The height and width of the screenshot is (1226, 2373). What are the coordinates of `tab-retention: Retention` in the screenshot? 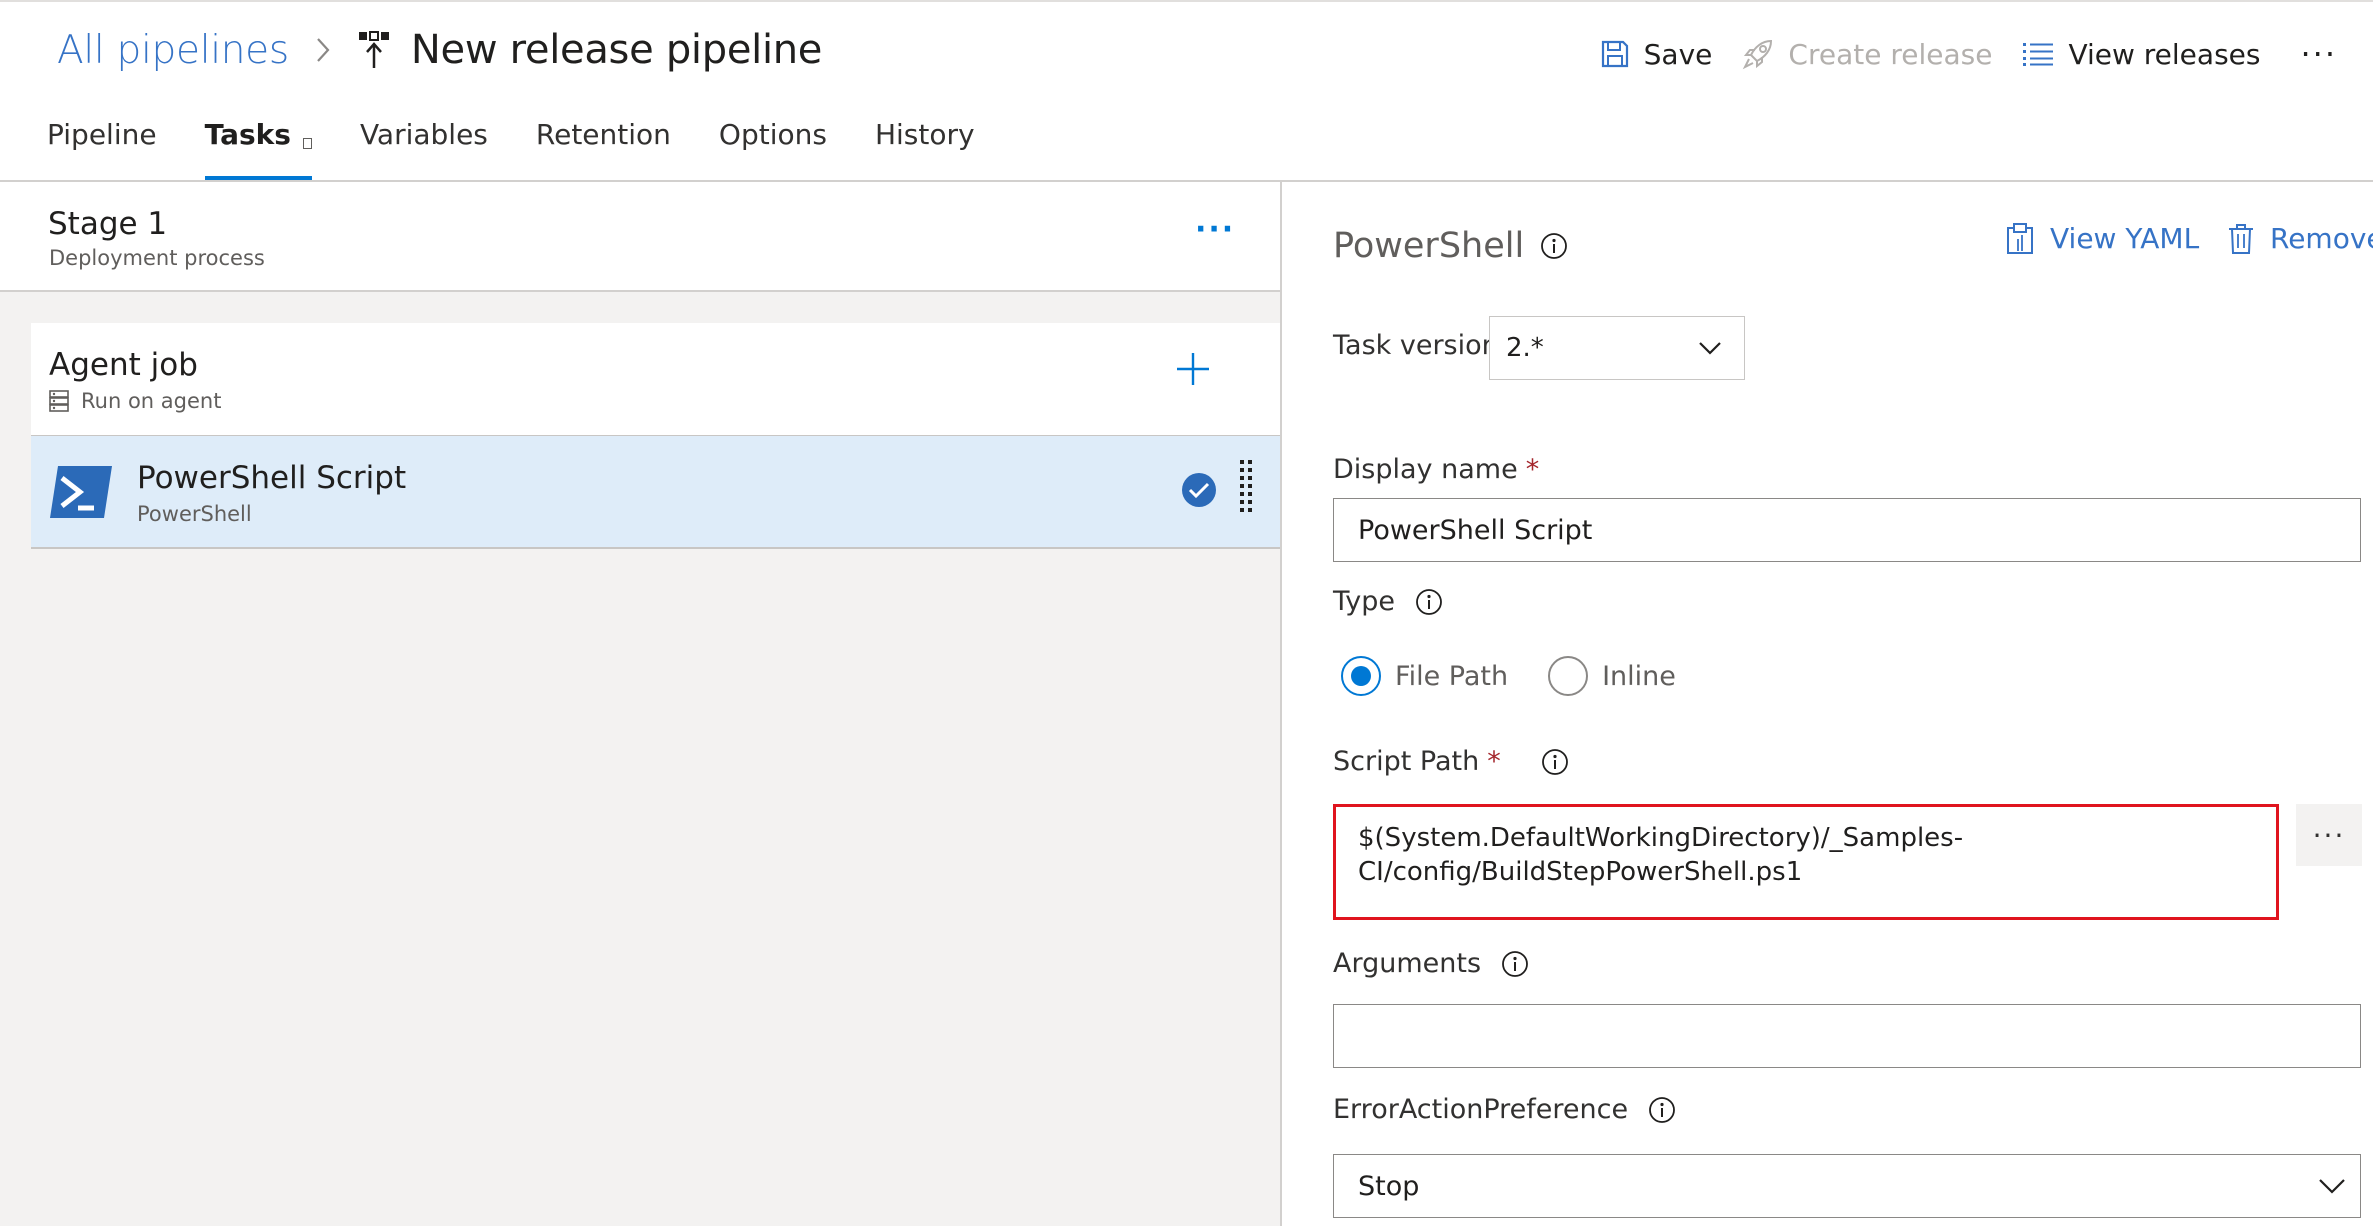 It's located at (603, 149).